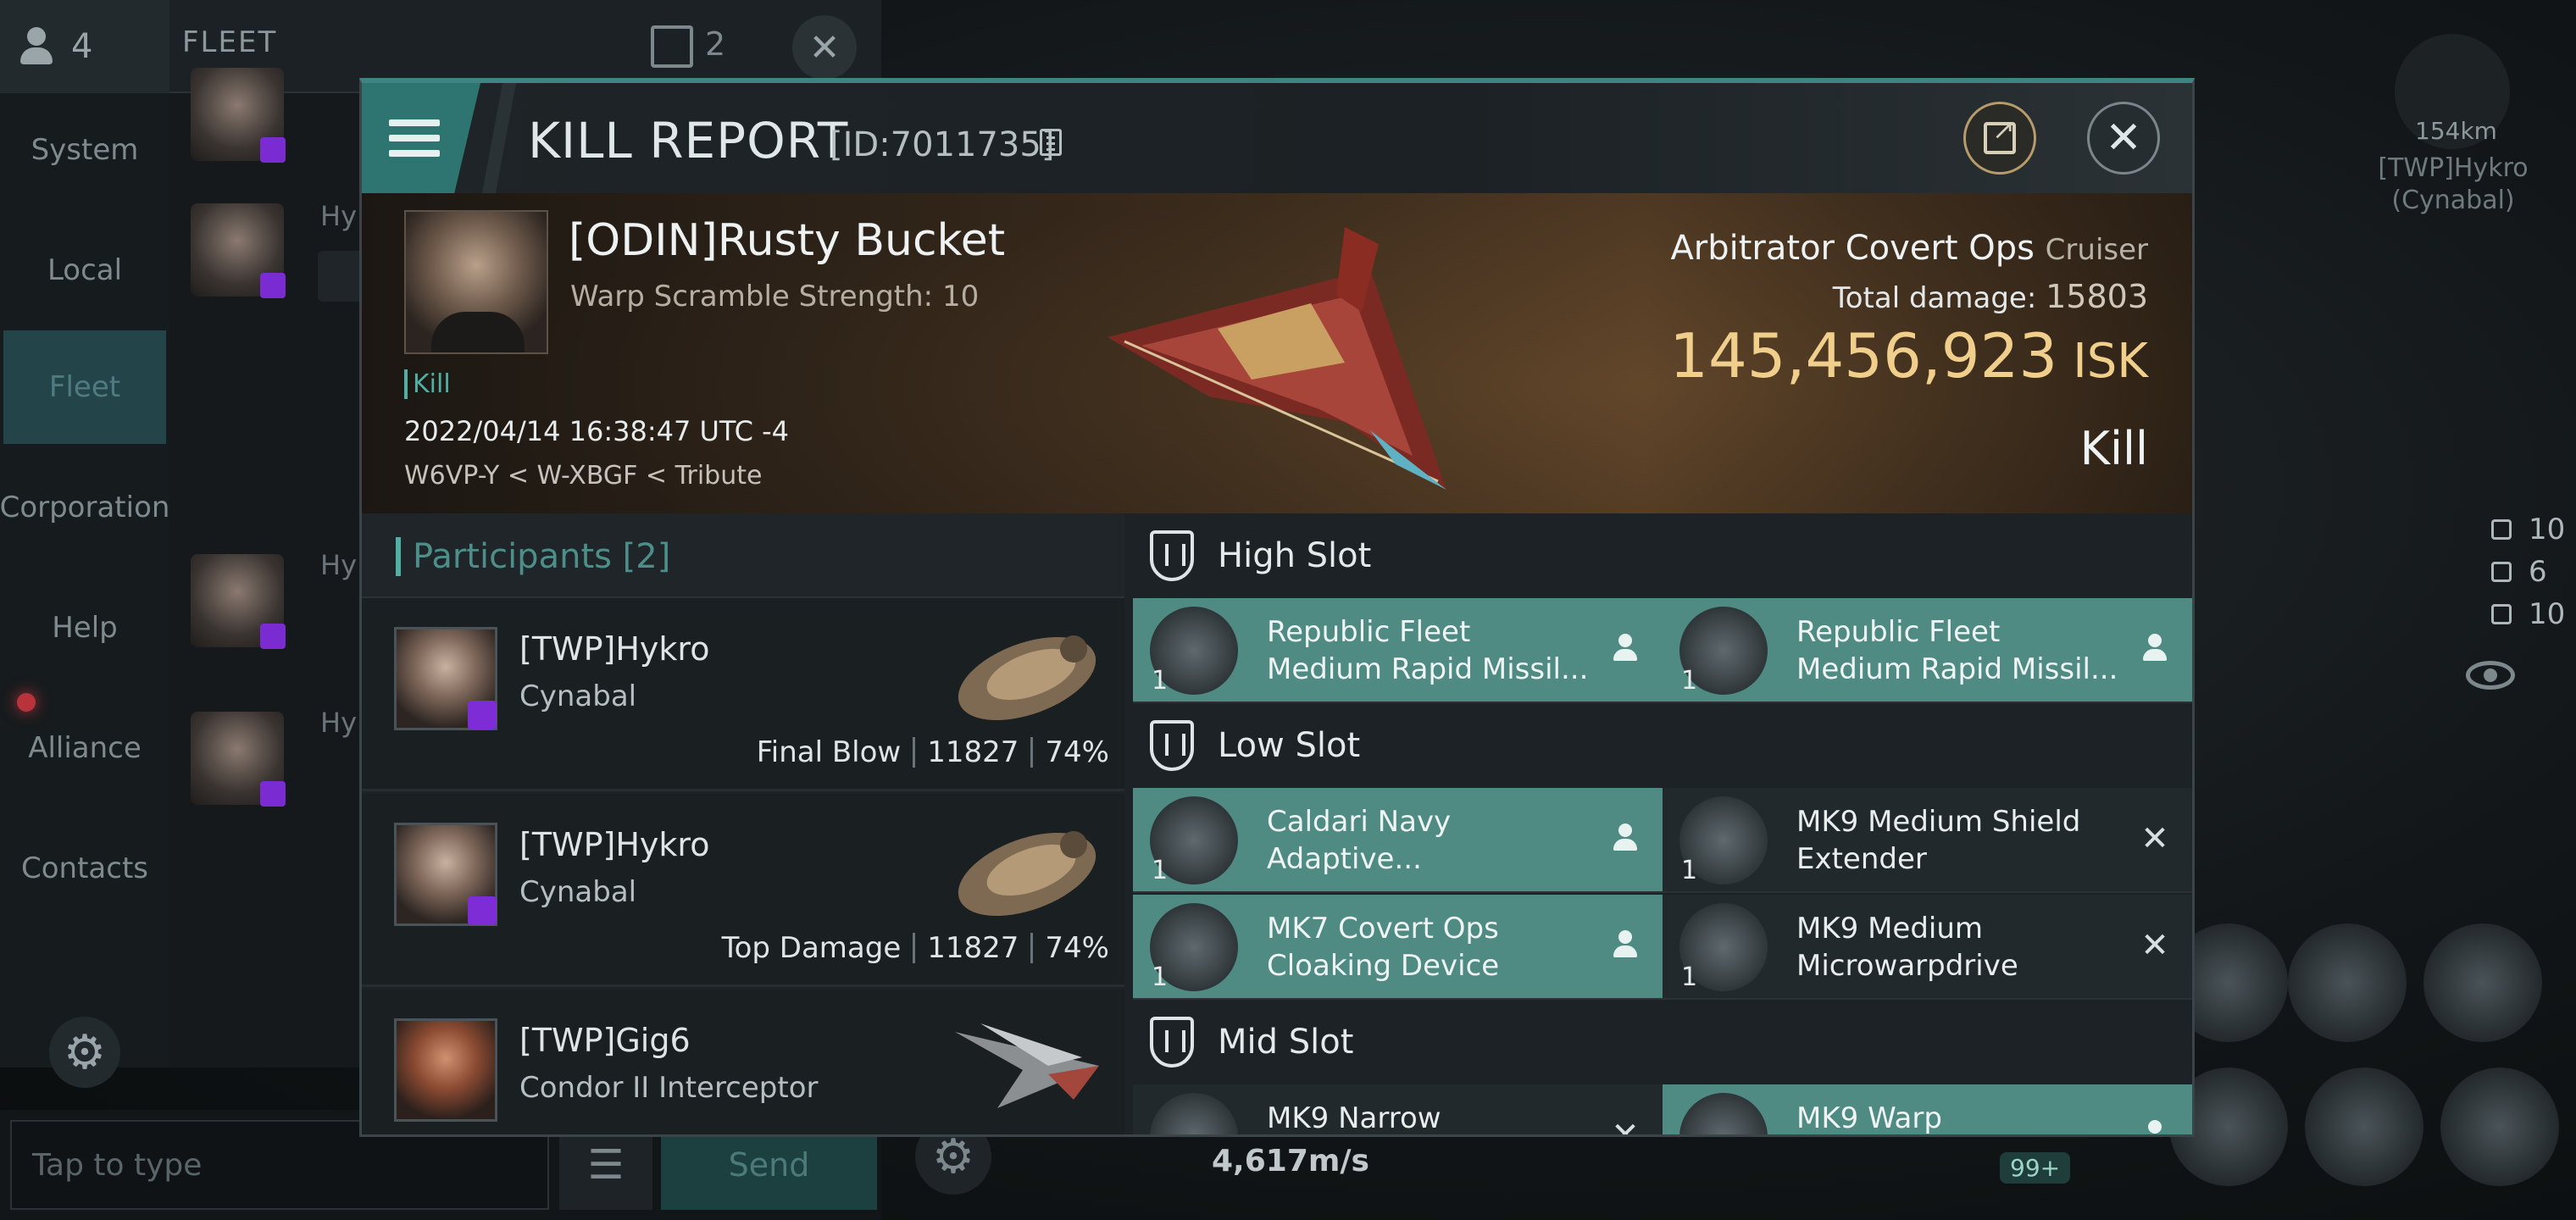  I want to click on nav-help: Help, so click(84, 628).